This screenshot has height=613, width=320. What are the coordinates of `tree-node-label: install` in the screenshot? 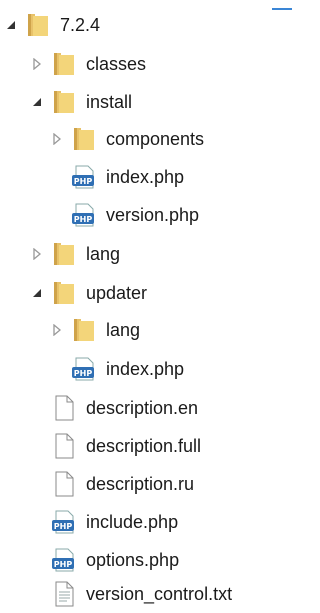 It's located at (109, 102).